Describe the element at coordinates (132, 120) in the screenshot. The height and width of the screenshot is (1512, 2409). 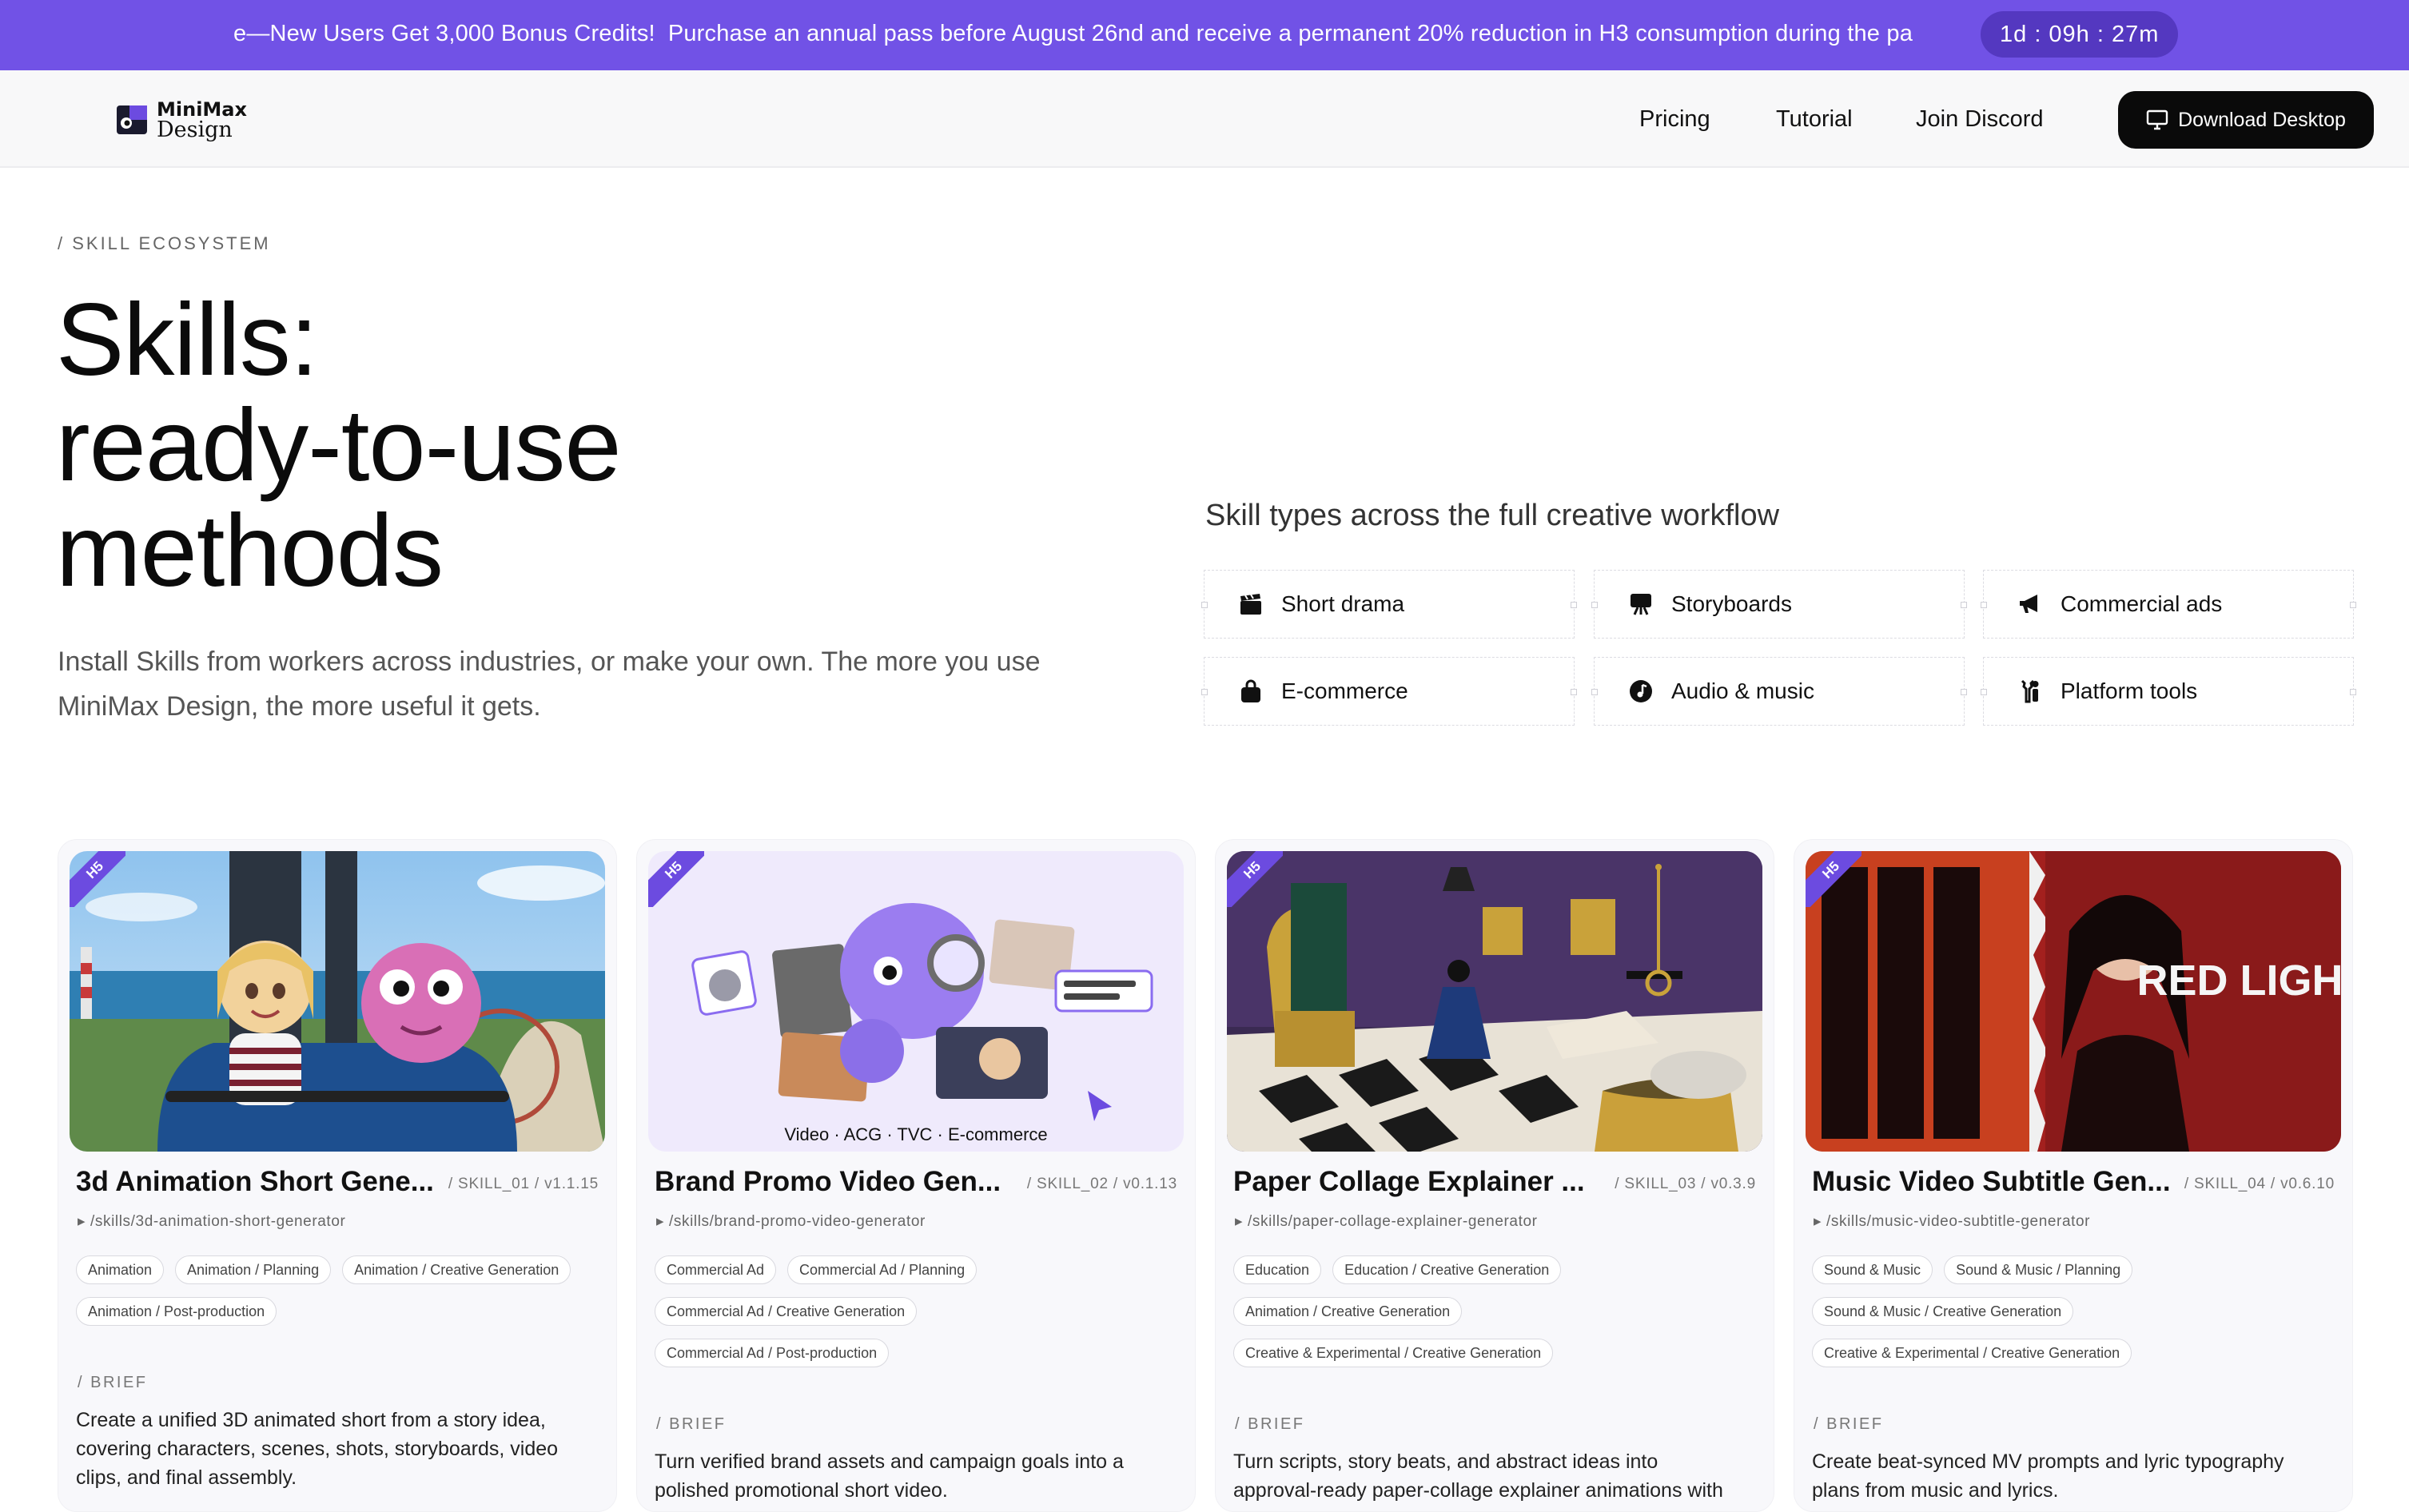
I see `logo-mark-icon` at that location.